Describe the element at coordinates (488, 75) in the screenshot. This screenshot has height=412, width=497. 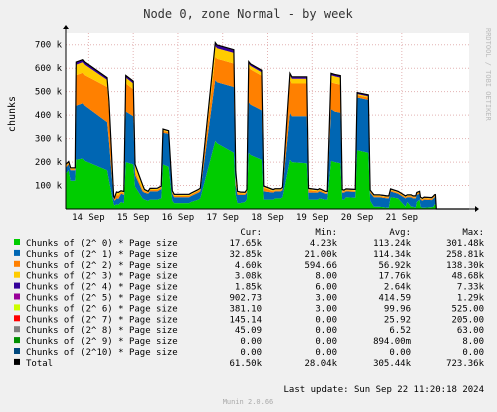
I see `rrdtool-credit: RRDTOOL / TOBI OETIKER` at that location.